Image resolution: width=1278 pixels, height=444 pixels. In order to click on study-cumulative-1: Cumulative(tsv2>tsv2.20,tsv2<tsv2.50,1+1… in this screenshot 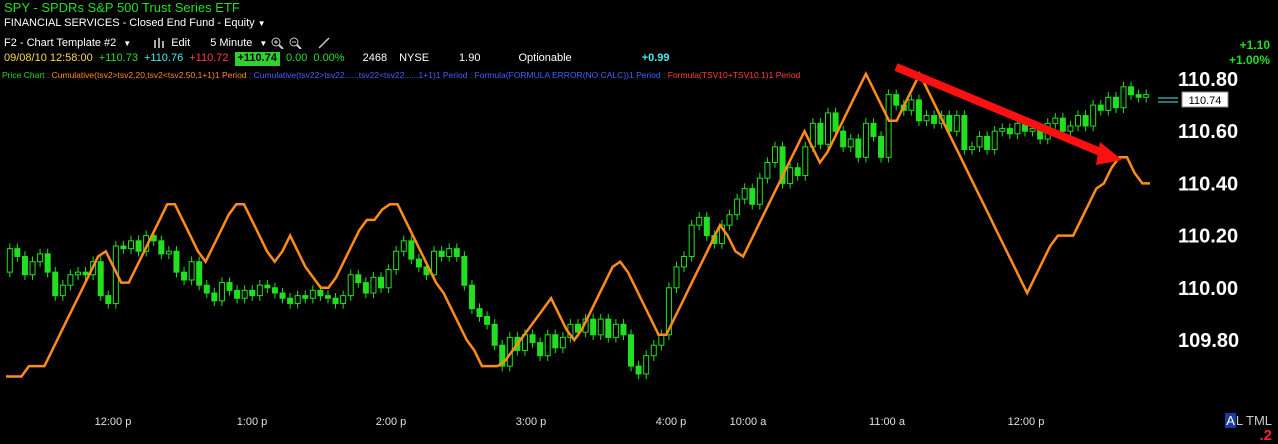, I will do `click(149, 75)`.